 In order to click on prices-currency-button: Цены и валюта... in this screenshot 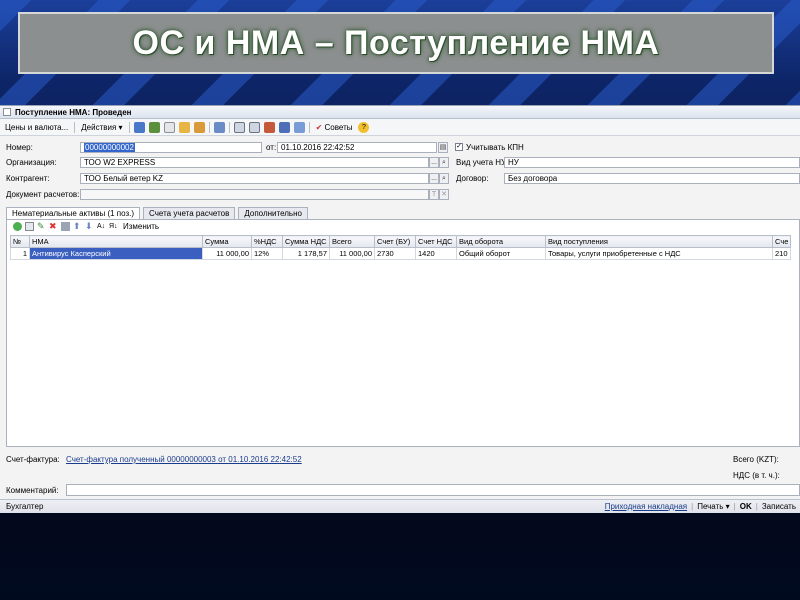, I will do `click(36, 127)`.